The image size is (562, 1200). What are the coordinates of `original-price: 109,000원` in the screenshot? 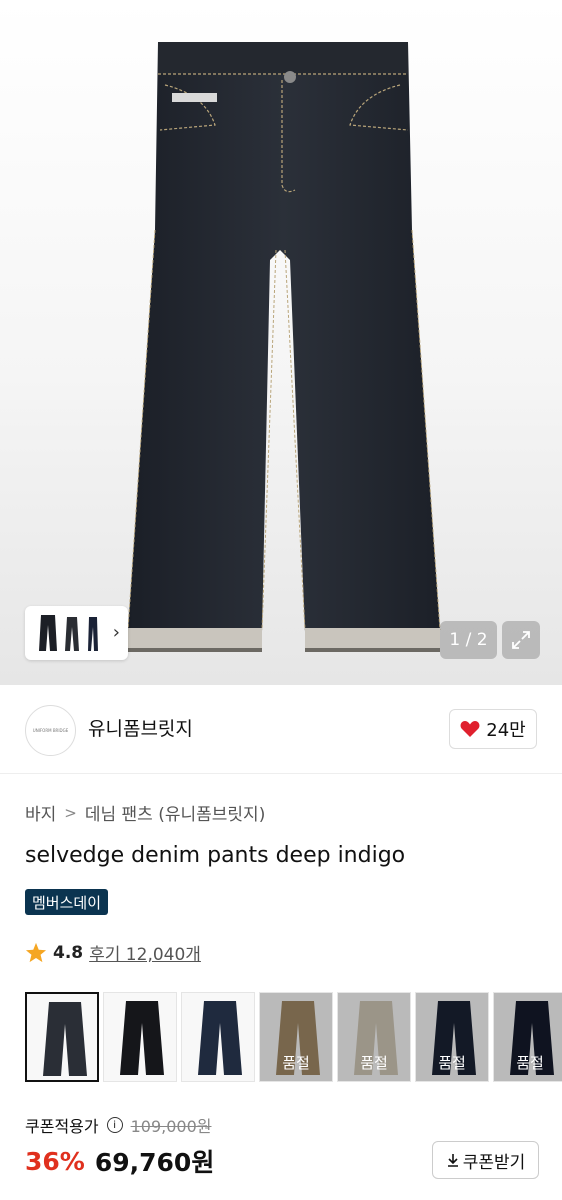 It's located at (171, 1126).